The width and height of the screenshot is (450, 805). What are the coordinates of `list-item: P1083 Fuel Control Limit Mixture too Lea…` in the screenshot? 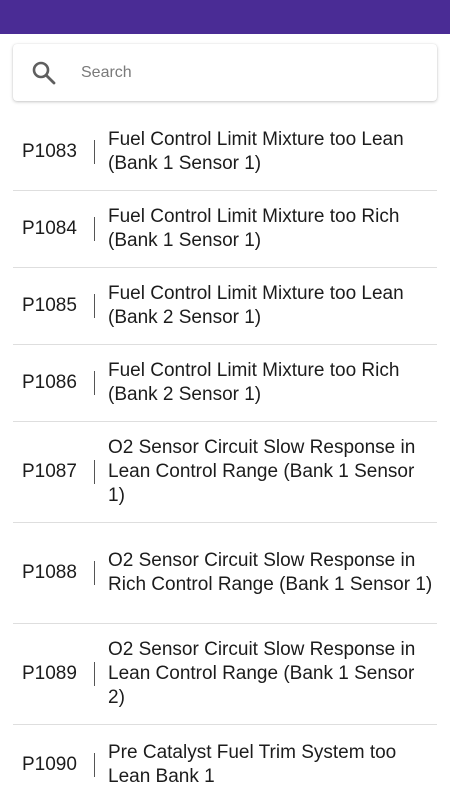 It's located at (225, 152).